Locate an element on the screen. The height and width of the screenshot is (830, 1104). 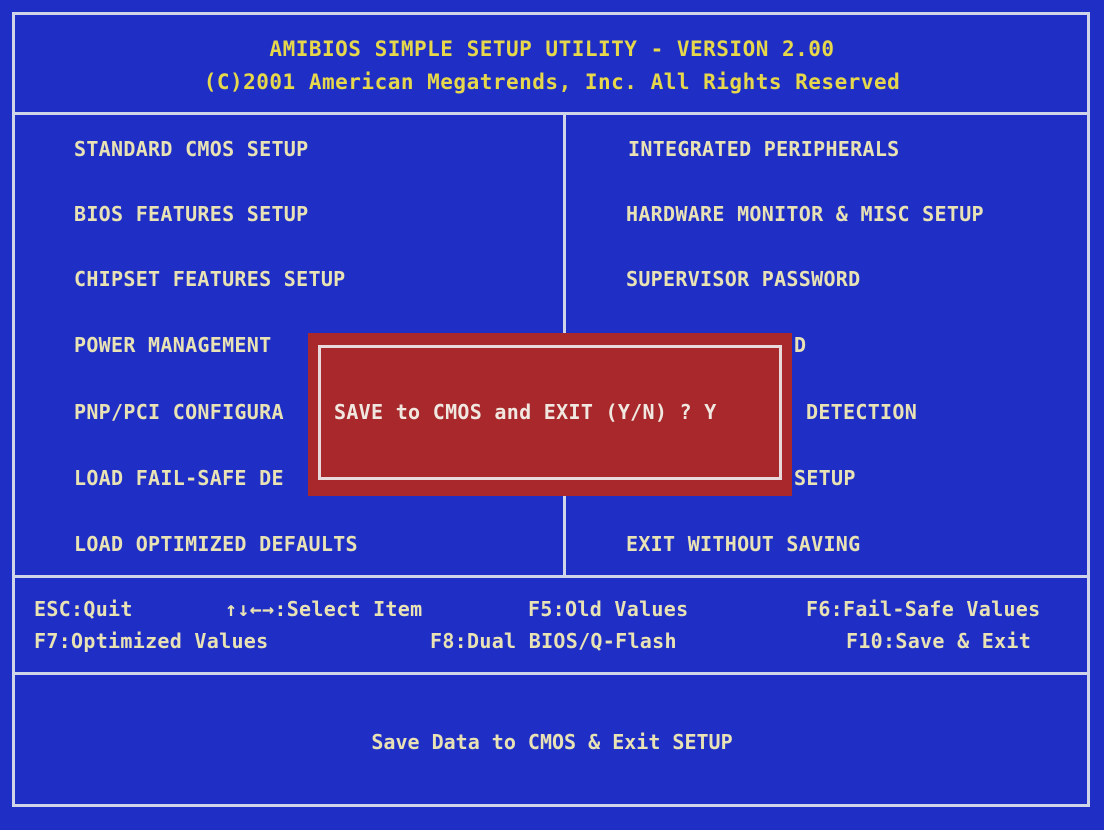
dialog-prompt: SAVE to CMOS and EXIT (Y/N) ? Y is located at coordinates (525, 412).